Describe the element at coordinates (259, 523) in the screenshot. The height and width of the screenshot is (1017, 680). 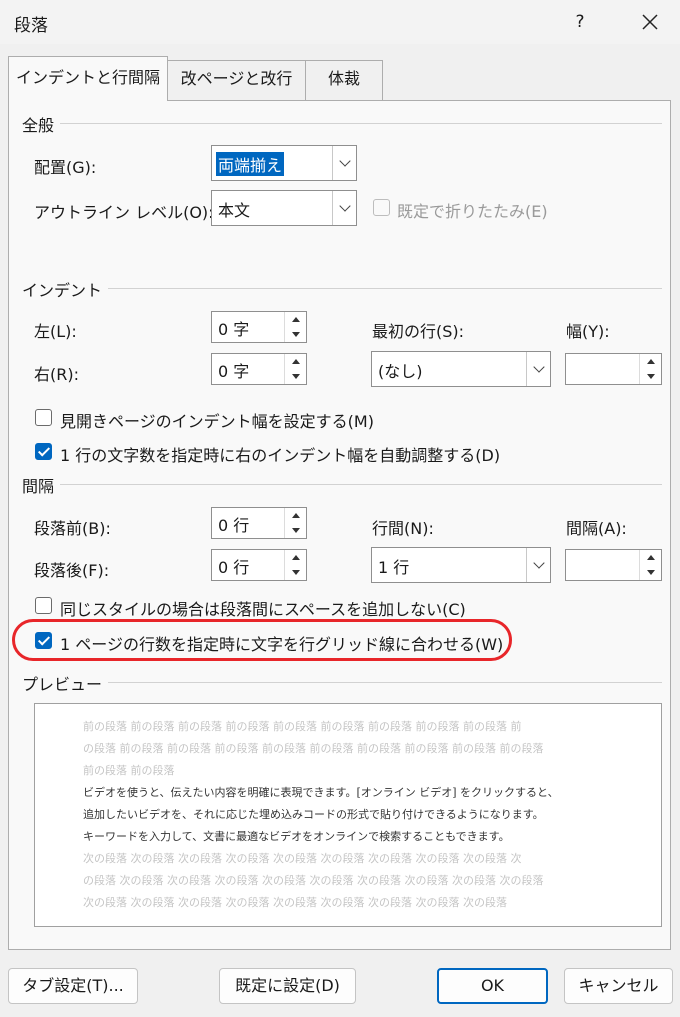
I see `space-before-spinner: 0 行` at that location.